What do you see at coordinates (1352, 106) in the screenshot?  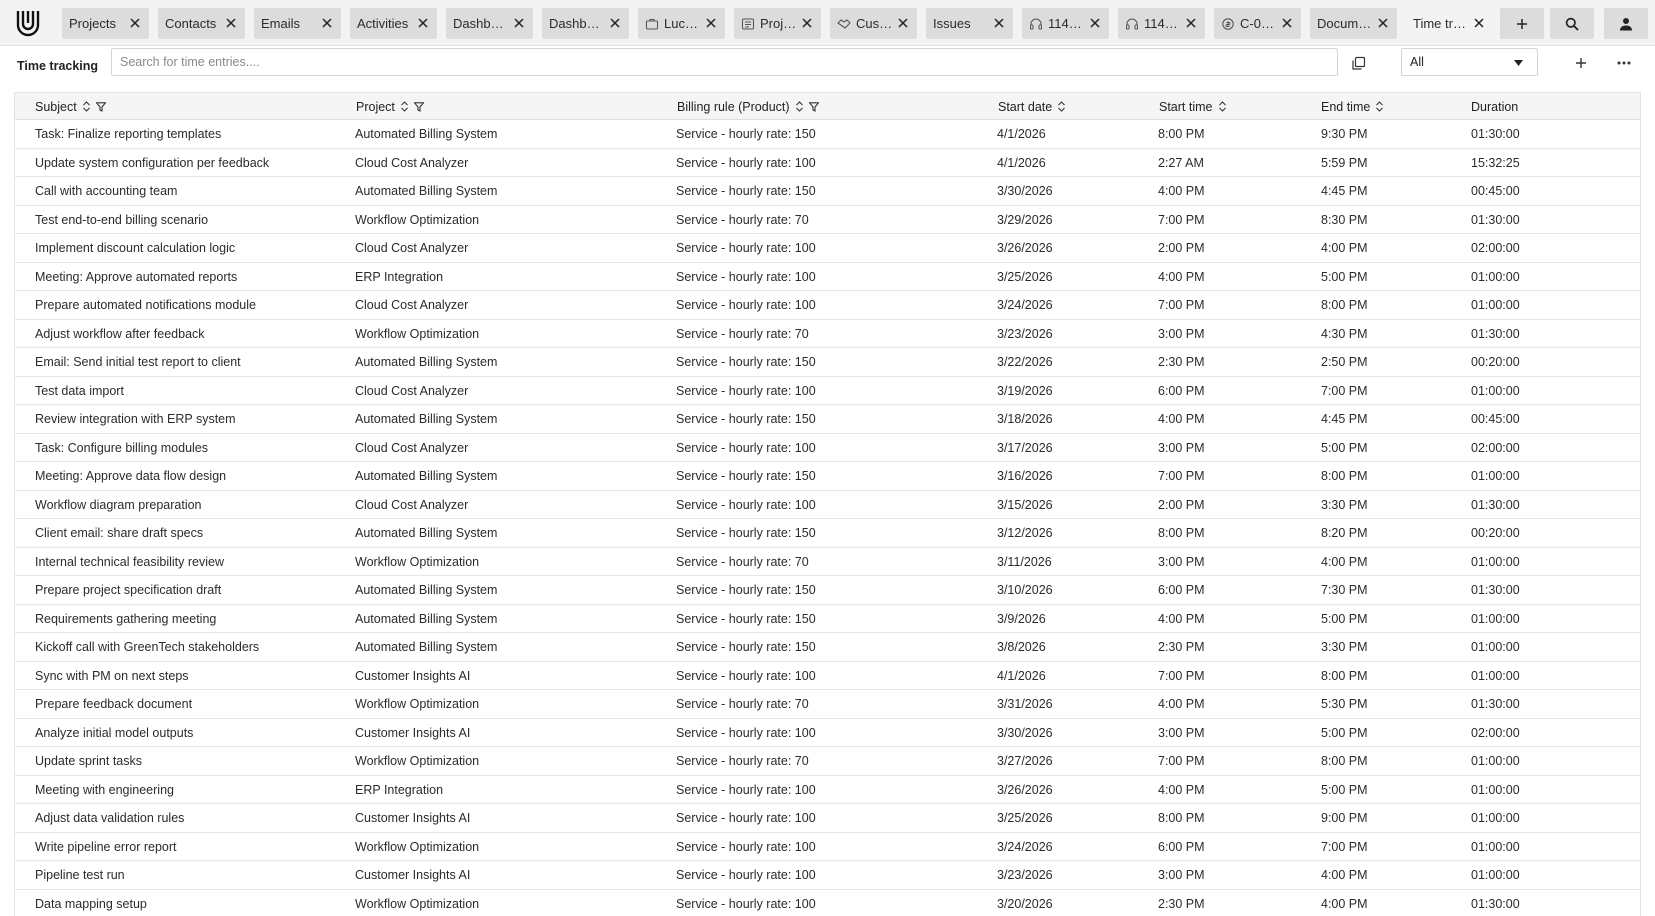 I see `column-header-end-time: End time` at bounding box center [1352, 106].